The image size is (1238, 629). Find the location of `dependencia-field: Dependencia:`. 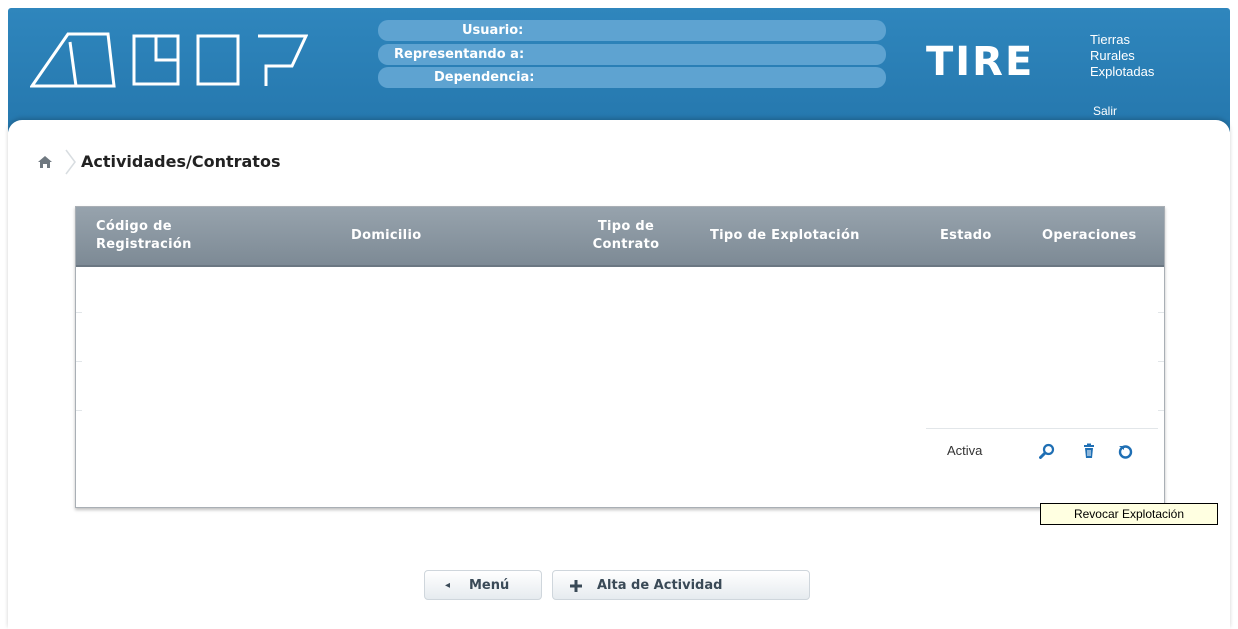

dependencia-field: Dependencia: is located at coordinates (632, 77).